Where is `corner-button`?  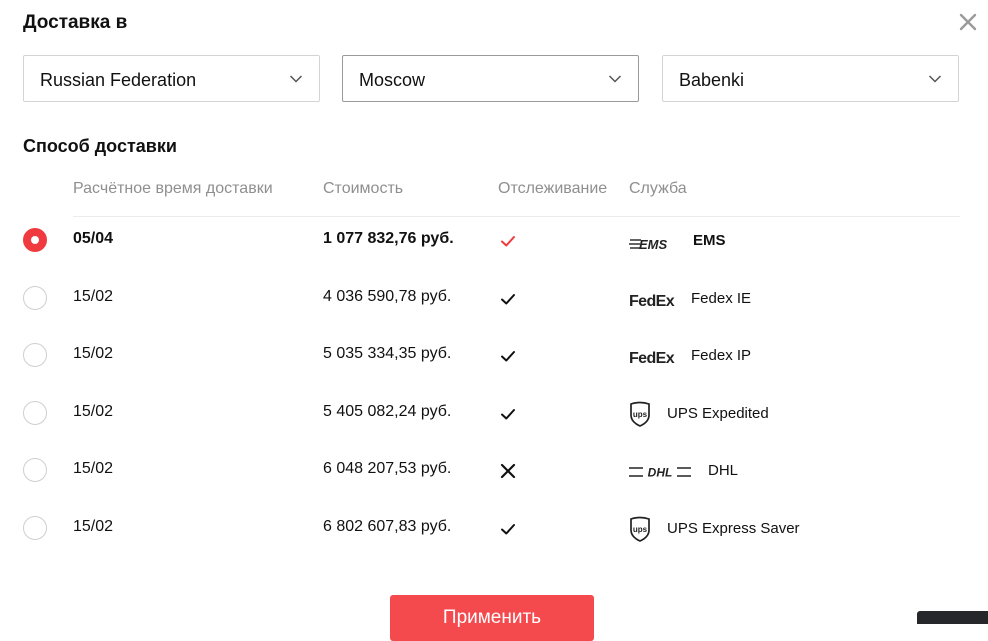 corner-button is located at coordinates (952, 617).